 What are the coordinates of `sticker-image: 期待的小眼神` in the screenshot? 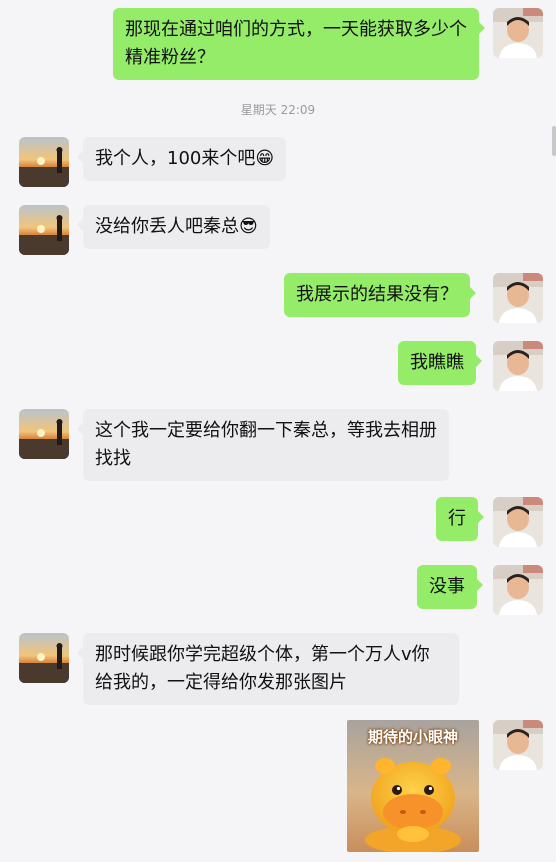 It's located at (413, 786).